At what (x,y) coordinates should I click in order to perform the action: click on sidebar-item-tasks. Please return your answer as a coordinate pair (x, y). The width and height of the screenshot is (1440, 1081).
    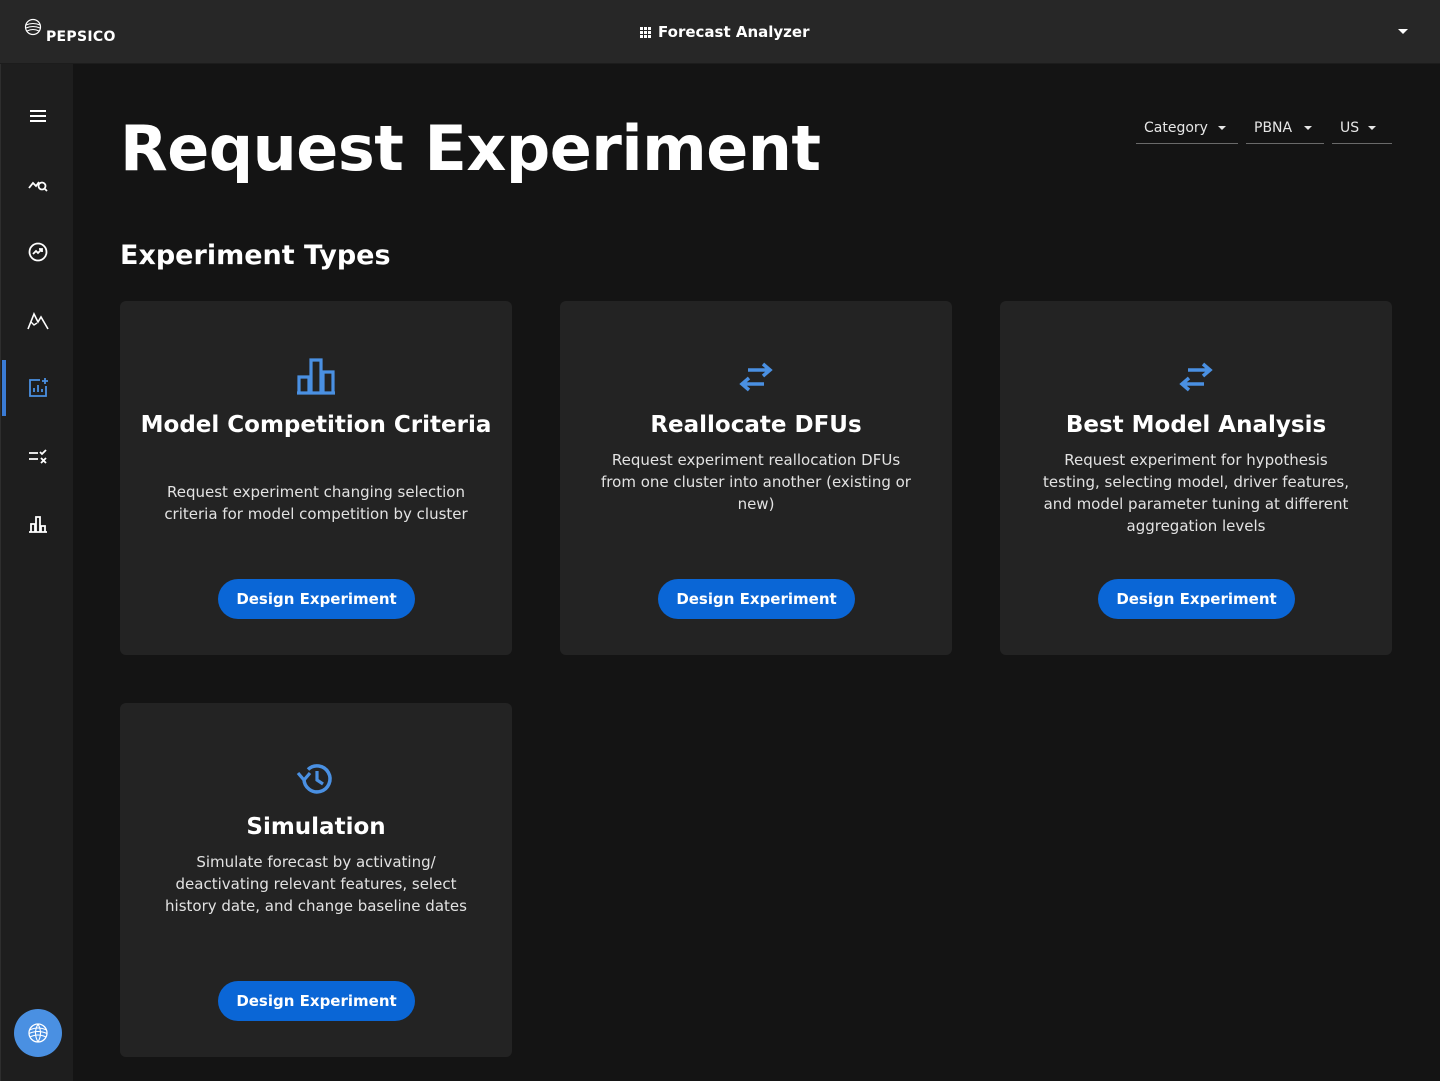
    Looking at the image, I should click on (37, 456).